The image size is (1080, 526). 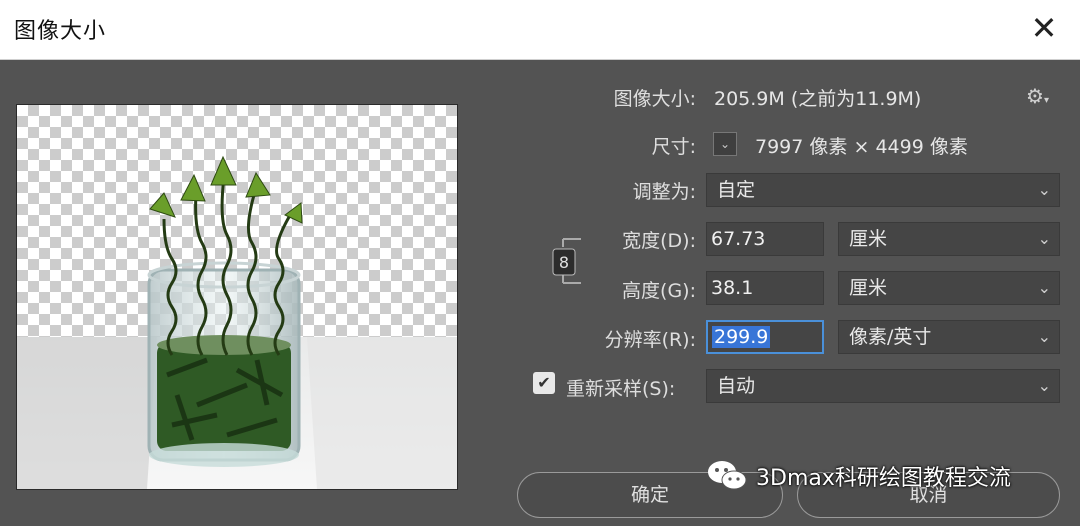 What do you see at coordinates (727, 475) in the screenshot?
I see `wechat-icon` at bounding box center [727, 475].